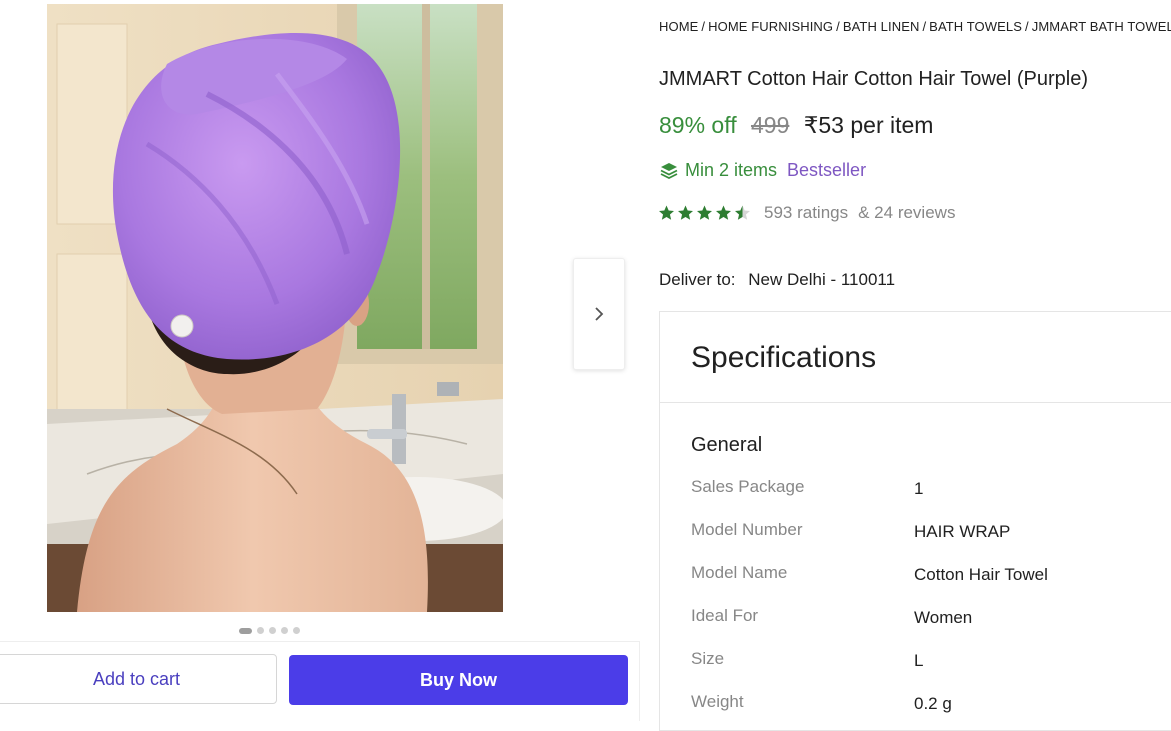 The height and width of the screenshot is (731, 1171). Describe the element at coordinates (770, 125) in the screenshot. I see `original-price: 499` at that location.